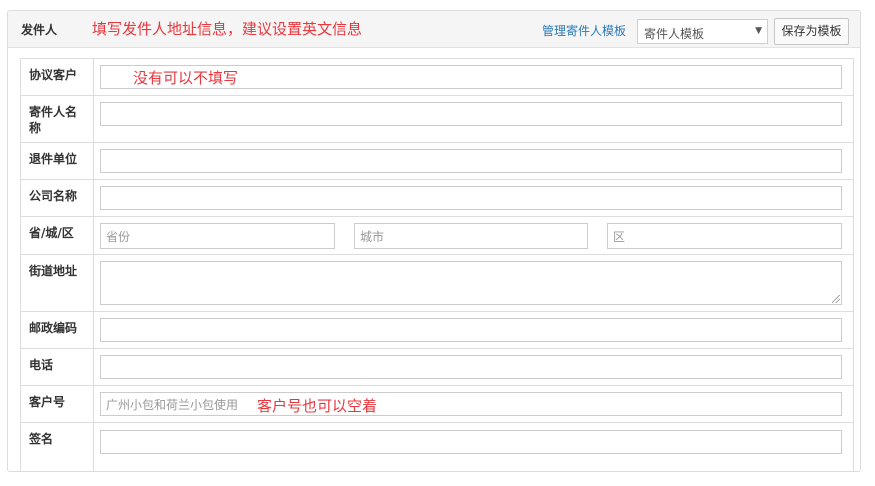 Image resolution: width=875 pixels, height=486 pixels. Describe the element at coordinates (471, 161) in the screenshot. I see `return-unit-input` at that location.